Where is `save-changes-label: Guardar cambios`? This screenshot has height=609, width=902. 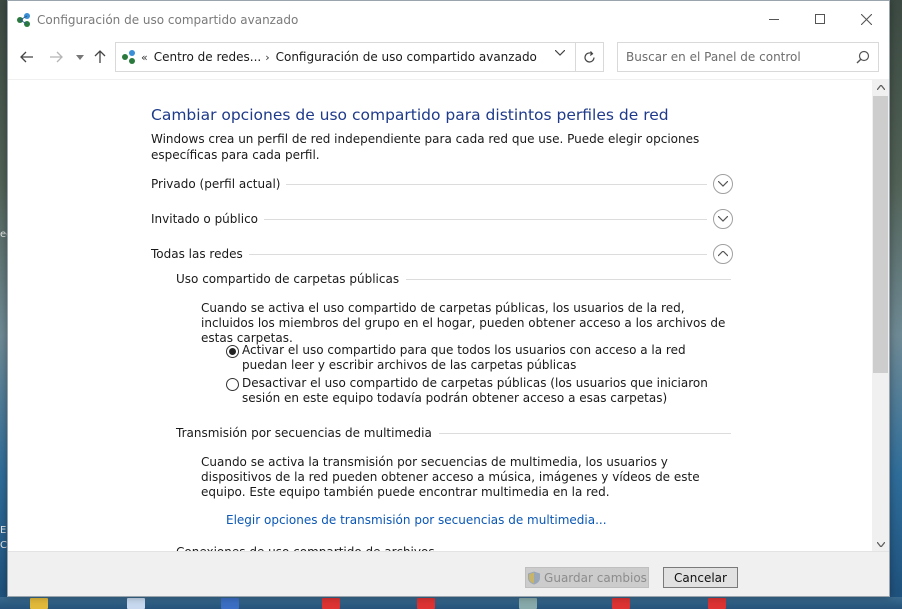
save-changes-label: Guardar cambios is located at coordinates (595, 577).